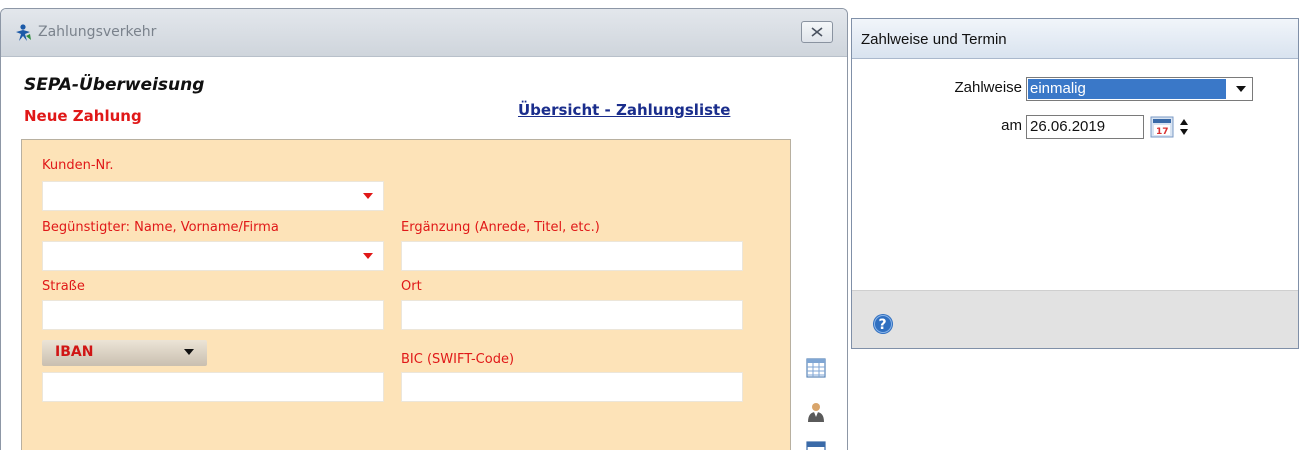 This screenshot has height=450, width=1300. Describe the element at coordinates (424, 33) in the screenshot. I see `title-bar: Zahlungsverkehr` at that location.